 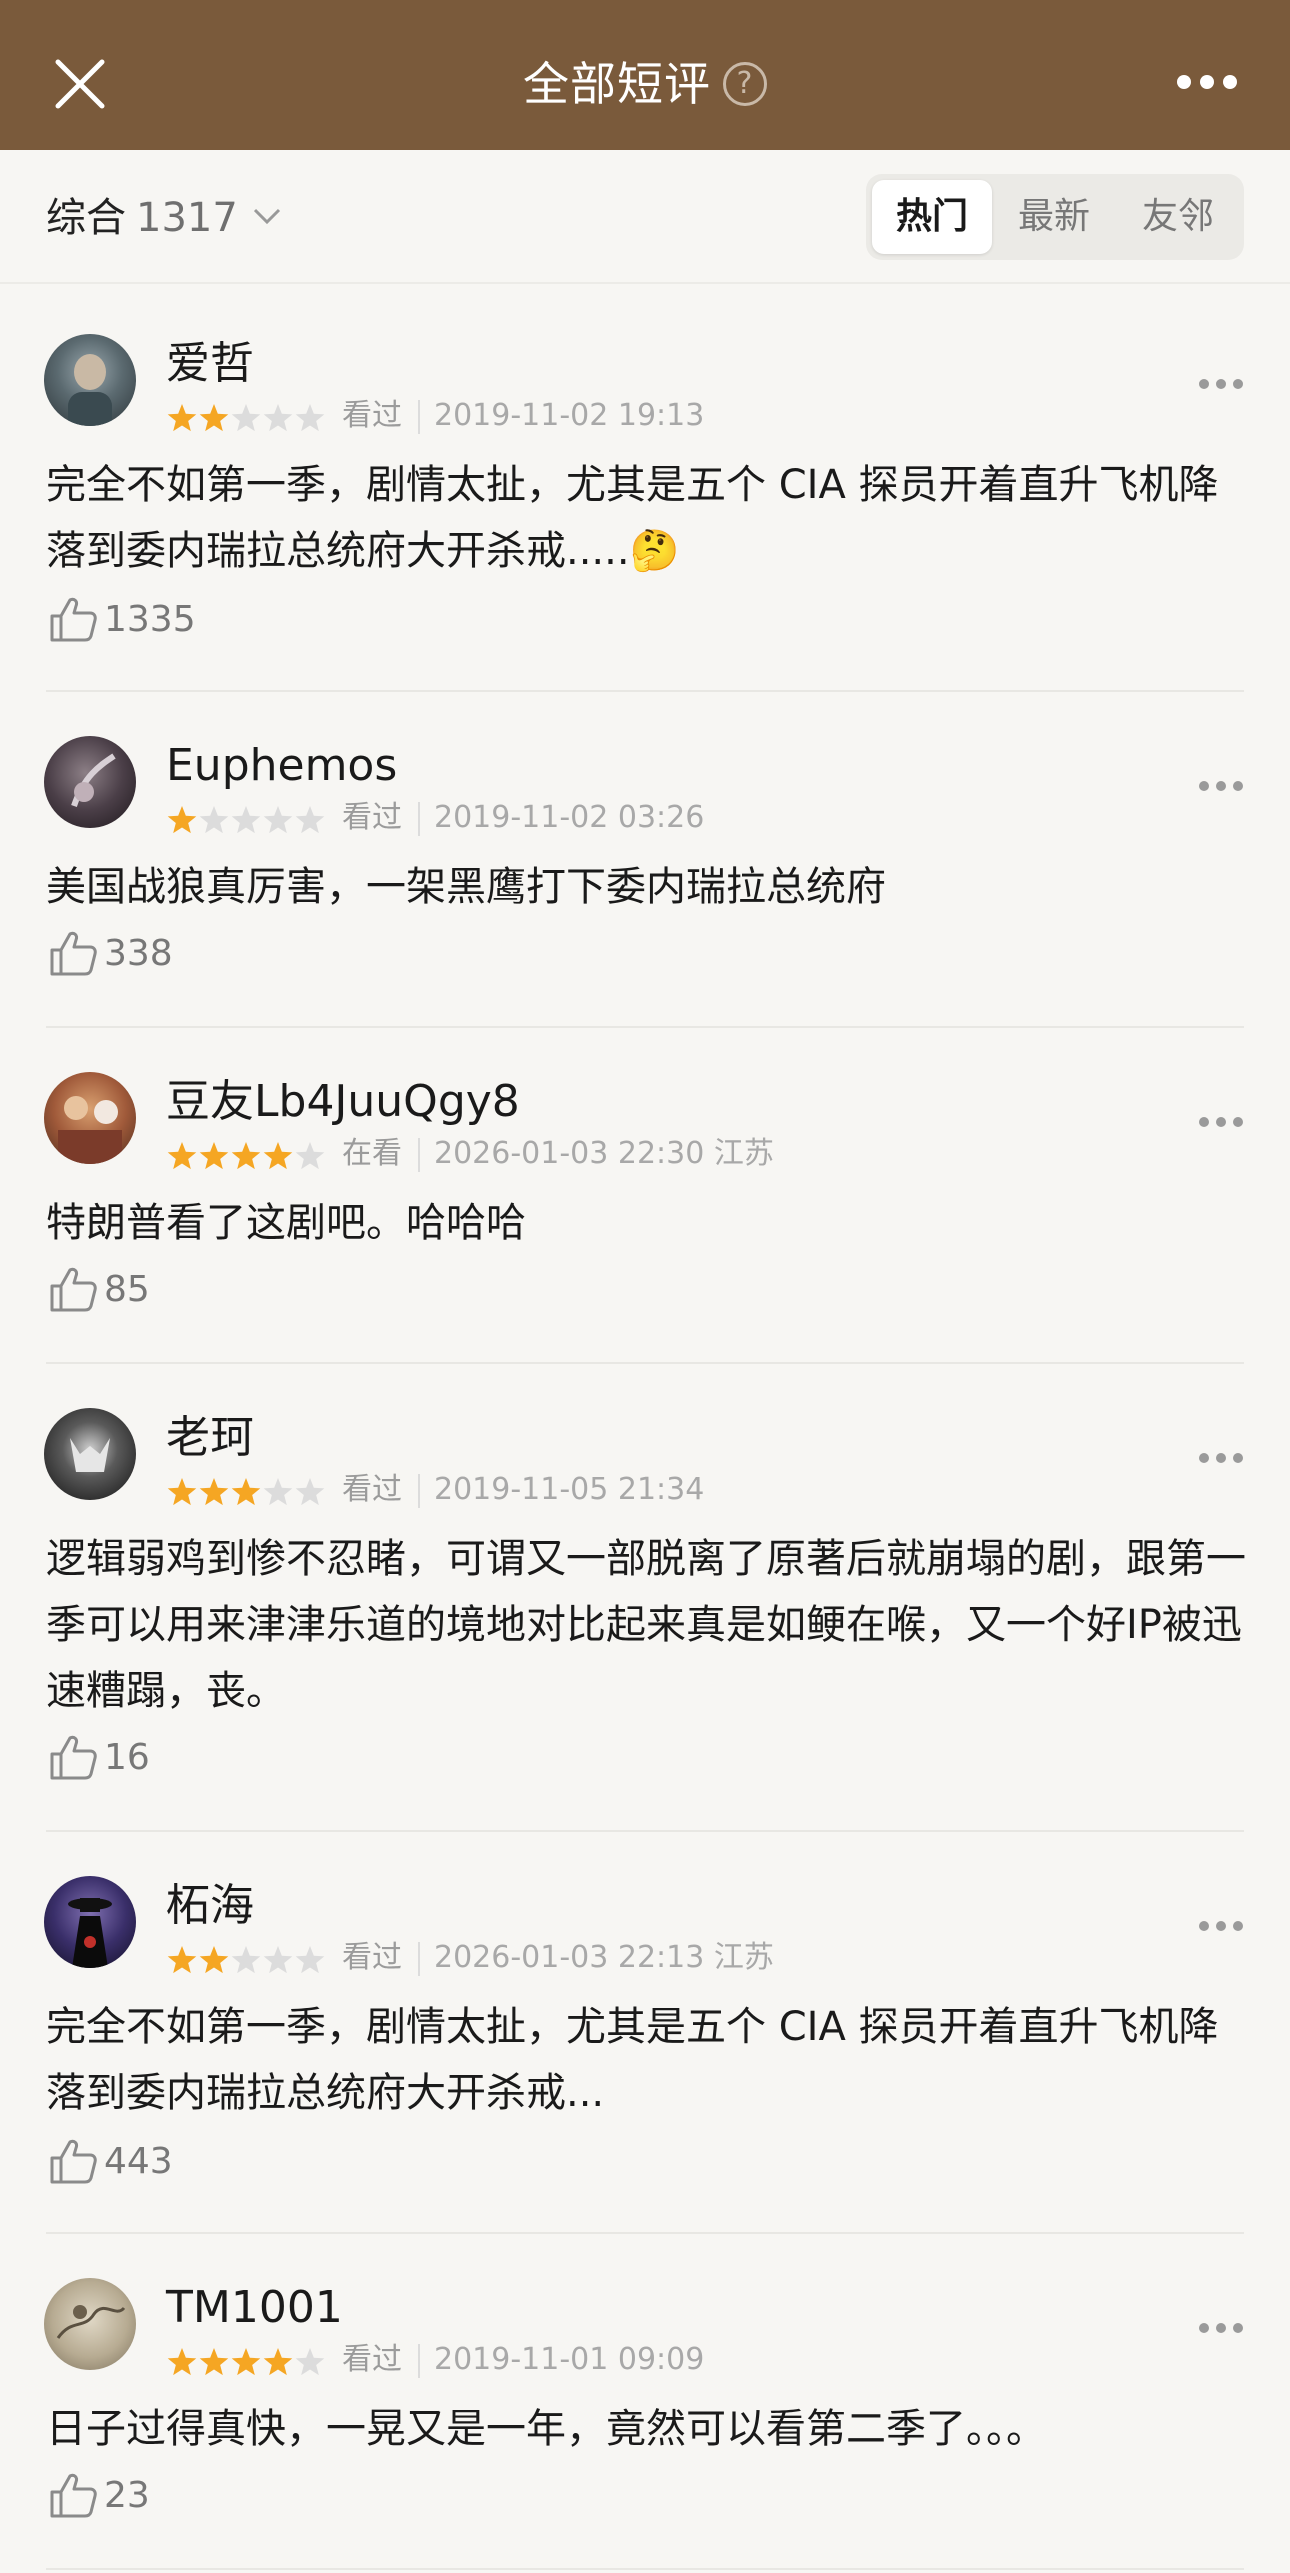 I want to click on username: 爱哲, so click(x=210, y=364).